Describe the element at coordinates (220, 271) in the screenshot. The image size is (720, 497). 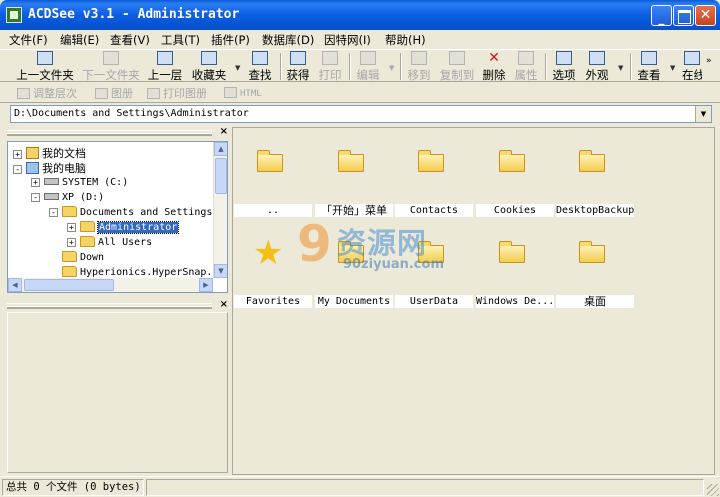
I see `scroll-down-button: ▼` at that location.